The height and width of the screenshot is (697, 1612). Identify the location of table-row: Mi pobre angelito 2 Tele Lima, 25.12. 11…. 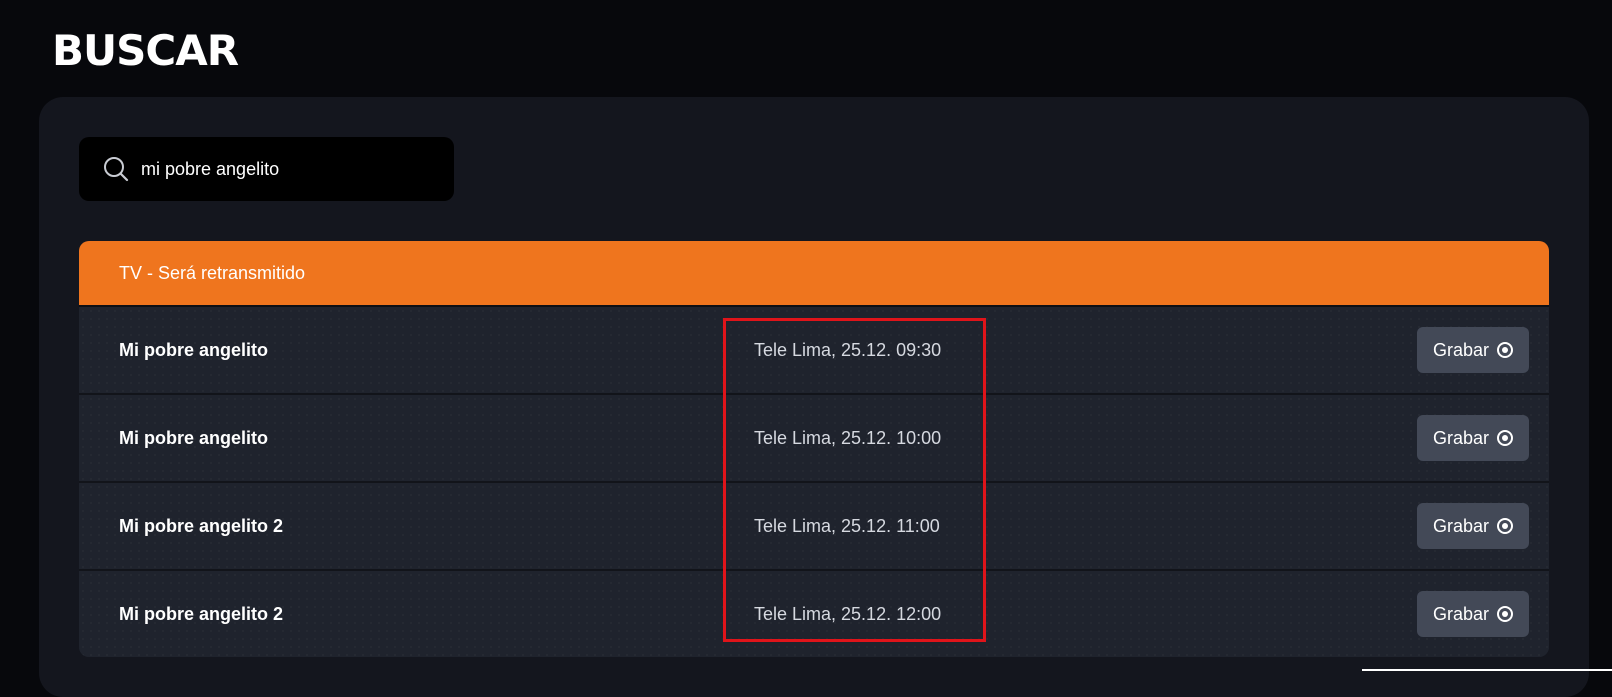
(814, 527).